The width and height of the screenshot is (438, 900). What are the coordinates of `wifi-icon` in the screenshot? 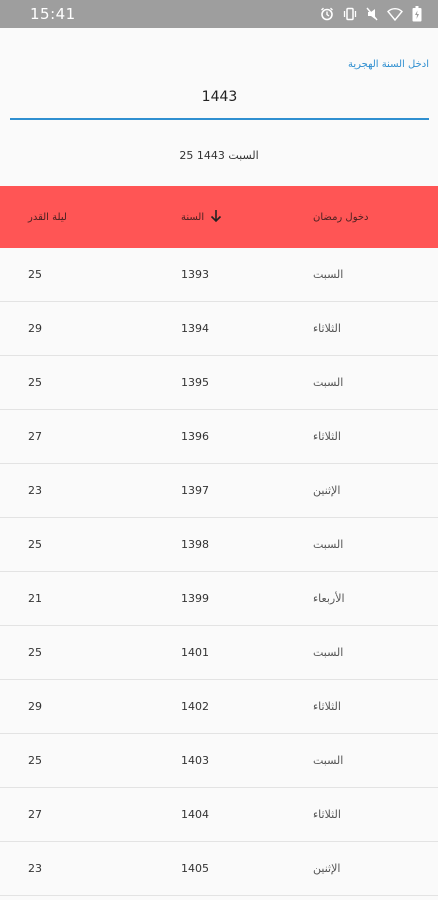 It's located at (395, 14).